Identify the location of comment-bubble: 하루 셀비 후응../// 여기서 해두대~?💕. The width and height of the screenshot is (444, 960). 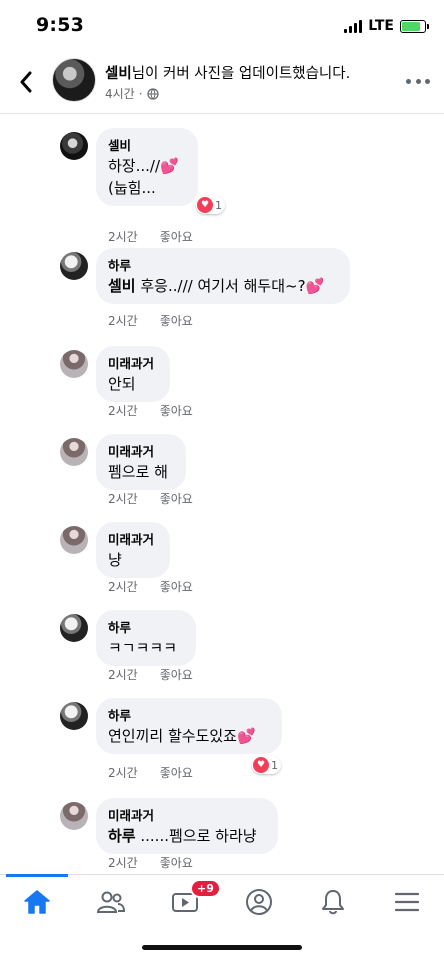
(223, 276).